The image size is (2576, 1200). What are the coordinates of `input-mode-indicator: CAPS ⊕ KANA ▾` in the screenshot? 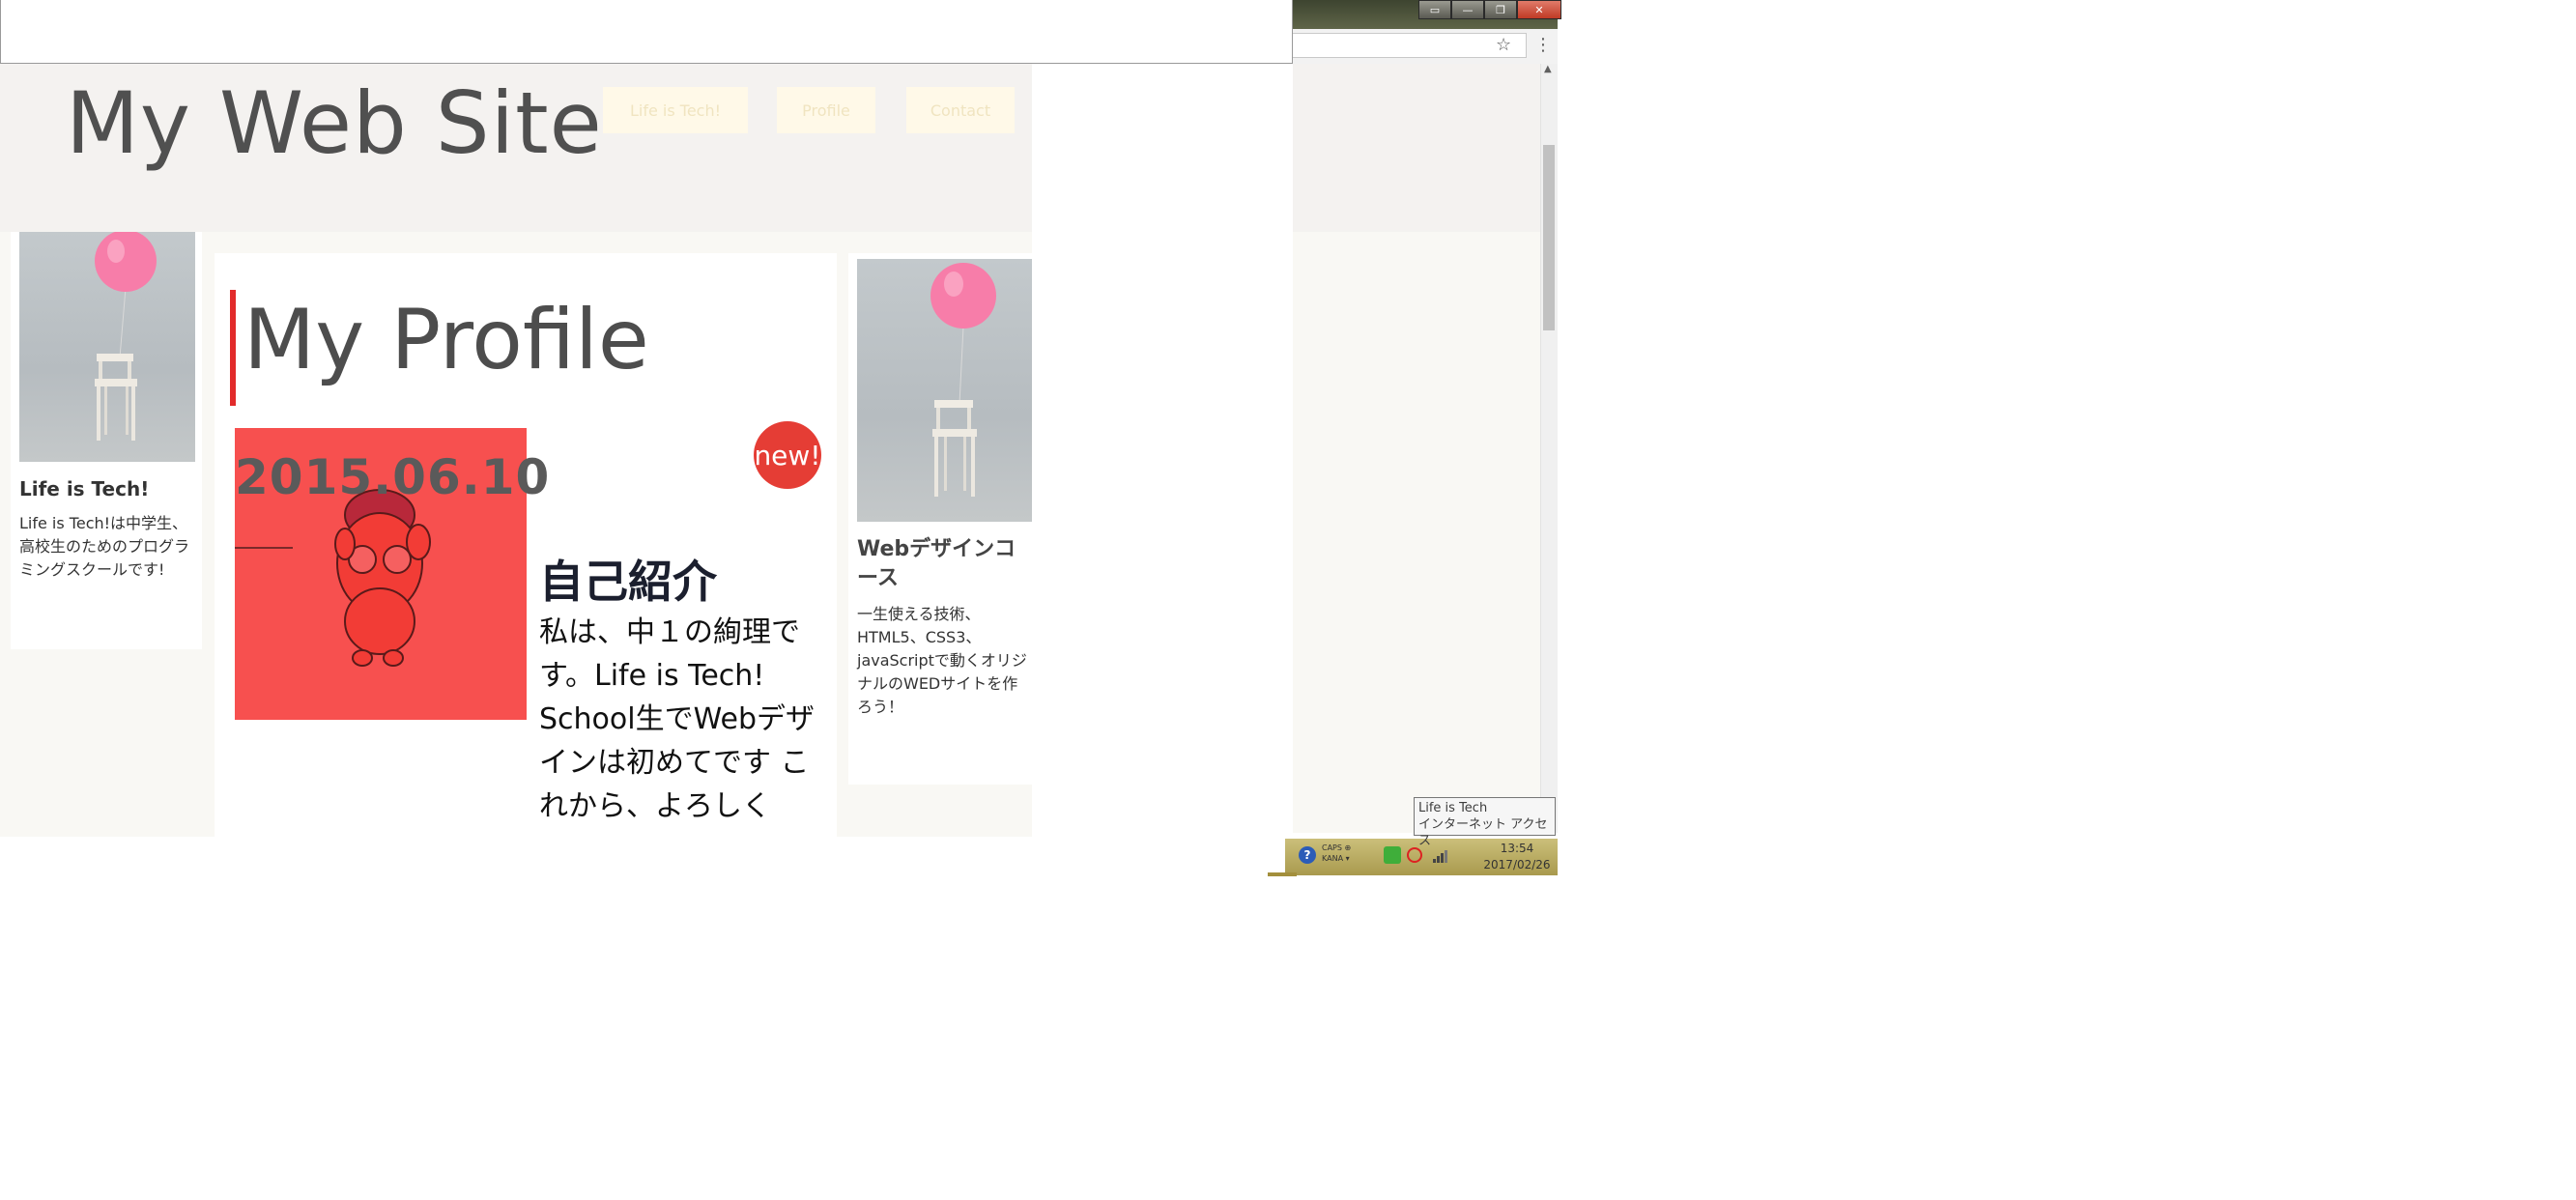 It's located at (1337, 853).